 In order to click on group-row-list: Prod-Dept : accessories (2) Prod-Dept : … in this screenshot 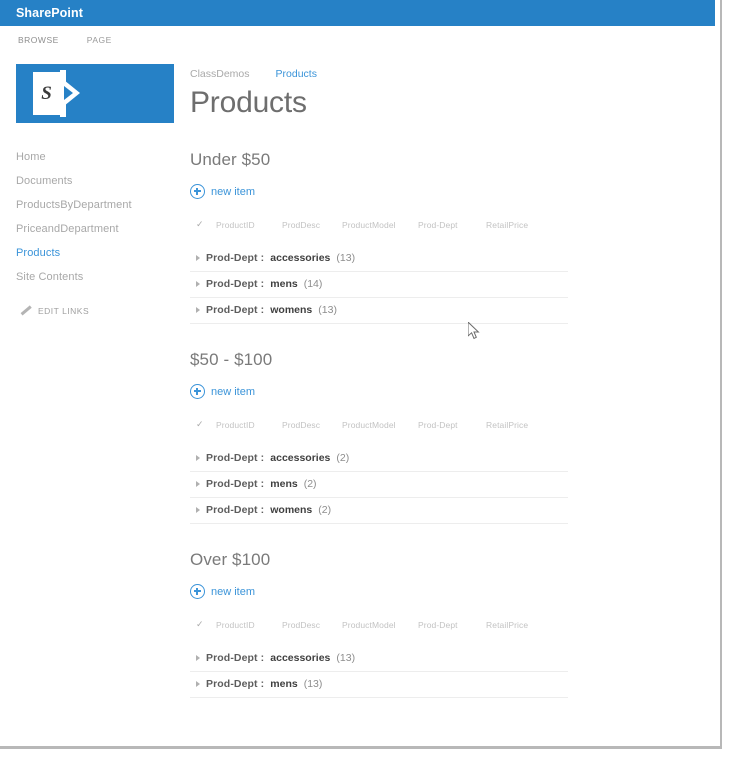, I will do `click(445, 485)`.